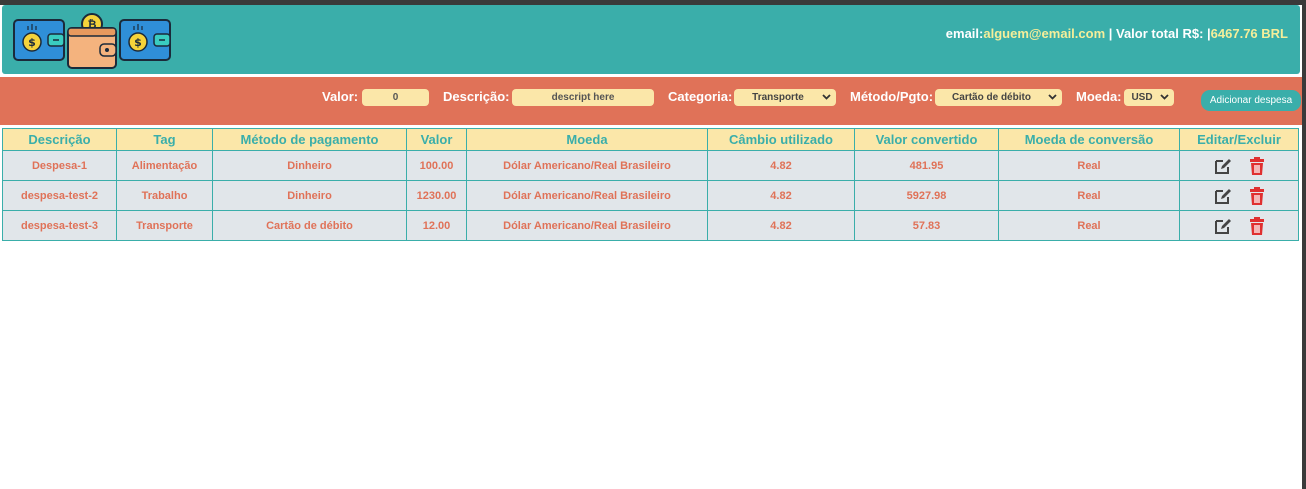  I want to click on moeda-select: USD, so click(1149, 97).